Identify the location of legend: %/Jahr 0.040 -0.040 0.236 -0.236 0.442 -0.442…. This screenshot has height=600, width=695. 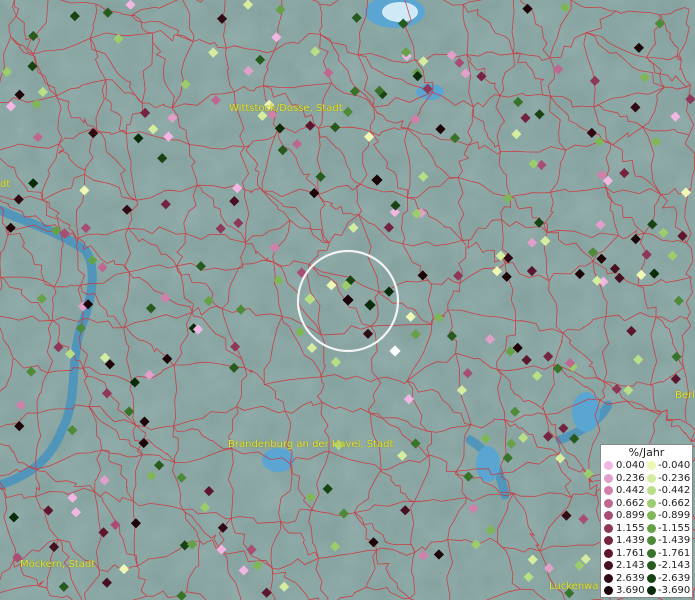
(646, 521).